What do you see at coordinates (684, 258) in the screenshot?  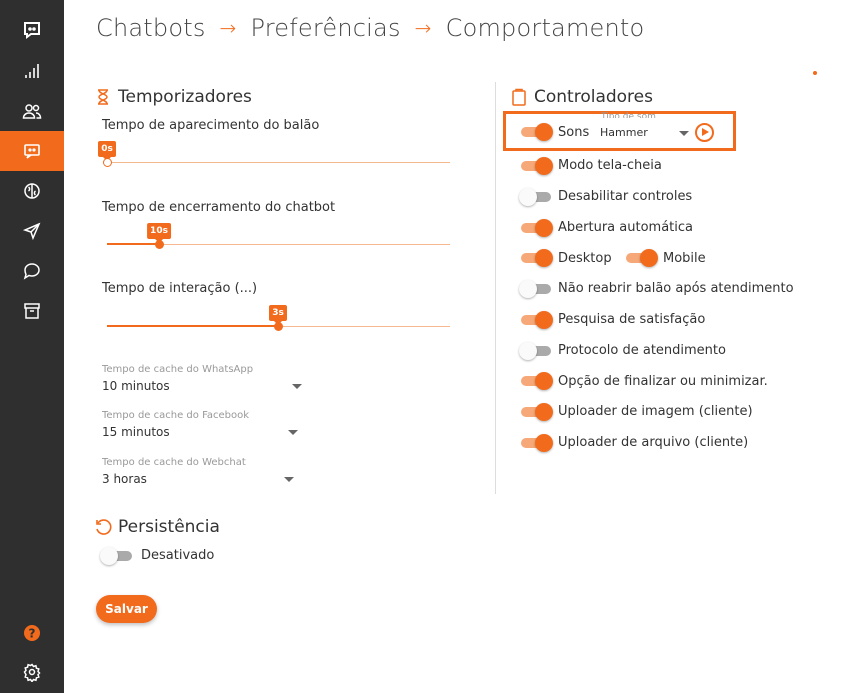 I see `mobile-label: Mobile` at bounding box center [684, 258].